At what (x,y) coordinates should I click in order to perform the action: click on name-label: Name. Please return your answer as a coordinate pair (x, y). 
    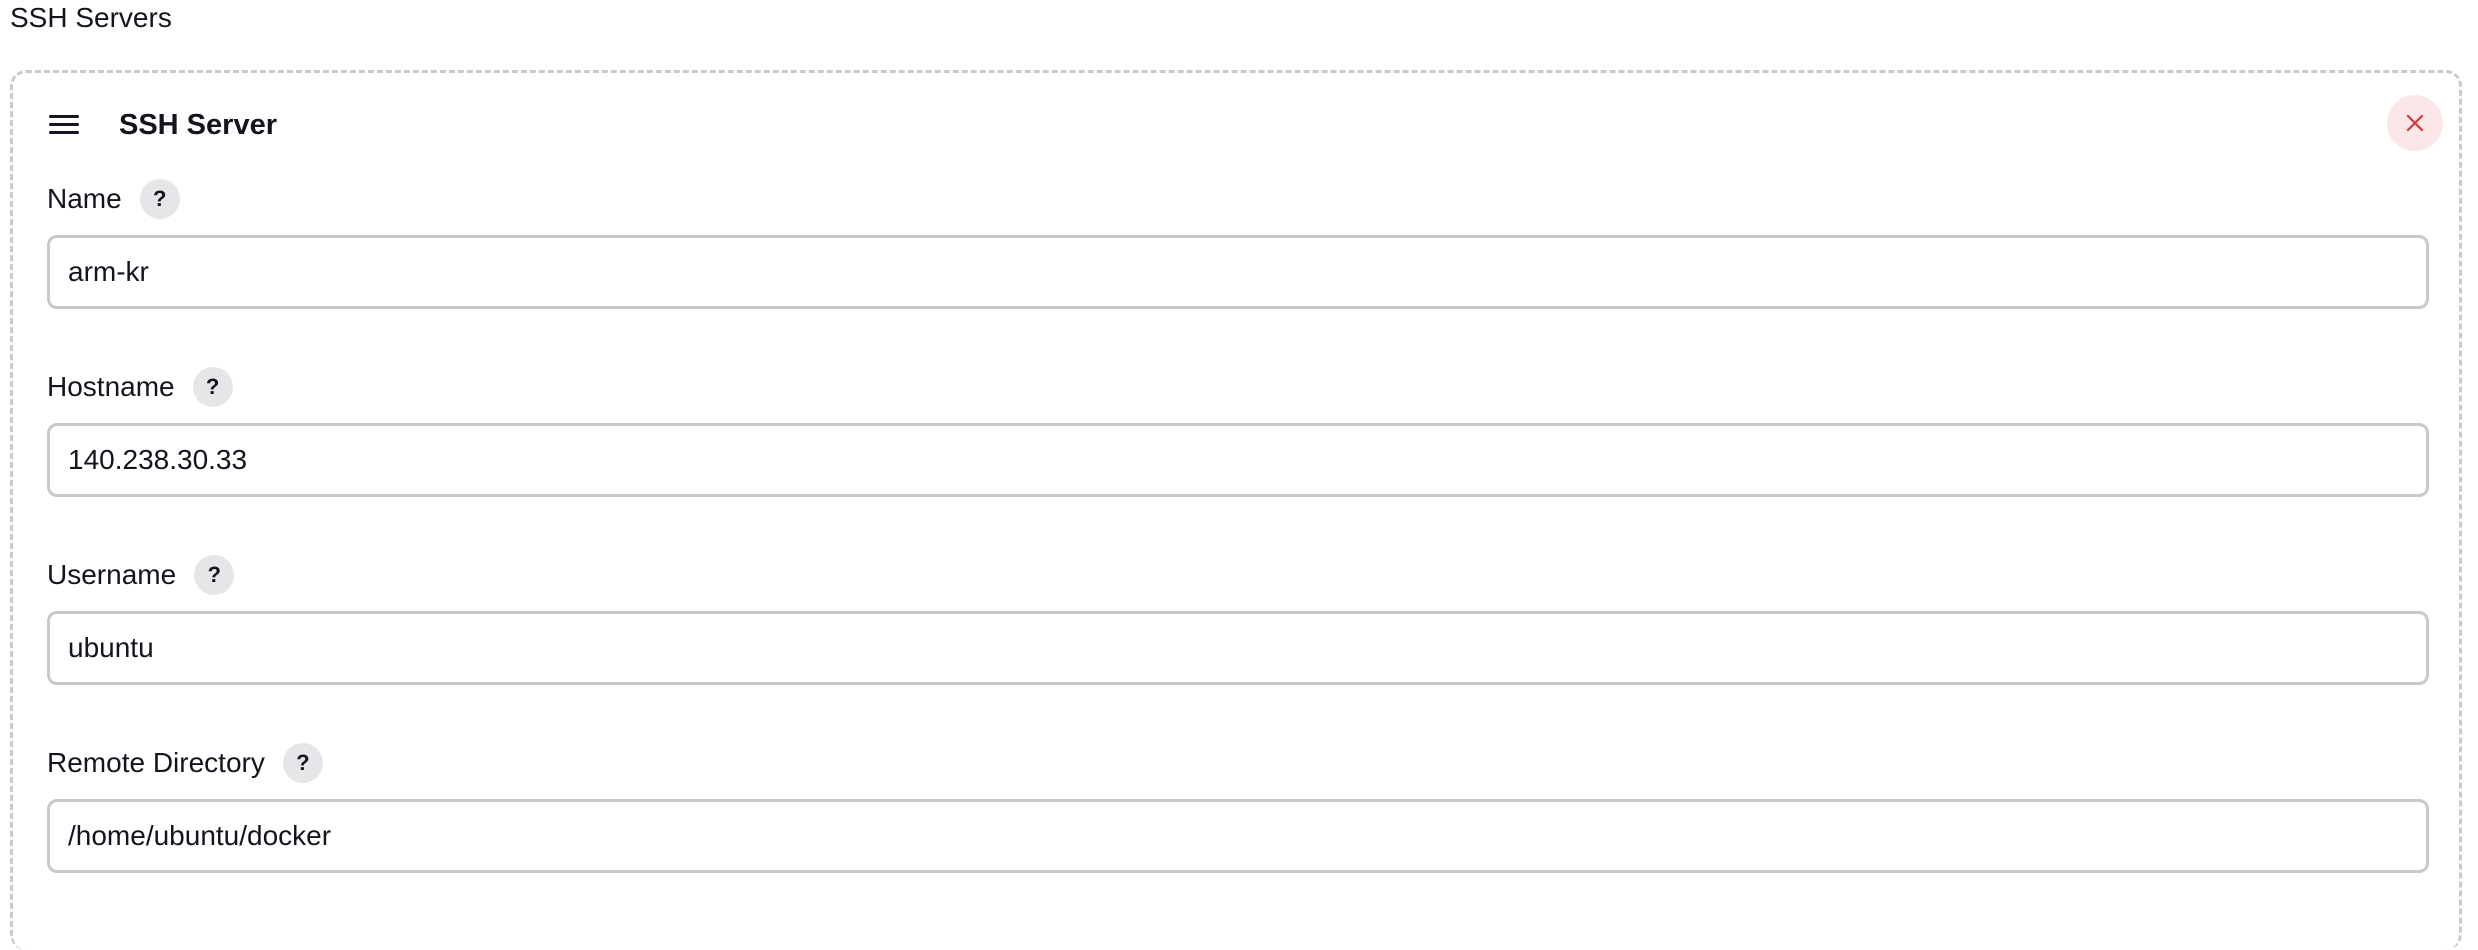
    Looking at the image, I should click on (84, 198).